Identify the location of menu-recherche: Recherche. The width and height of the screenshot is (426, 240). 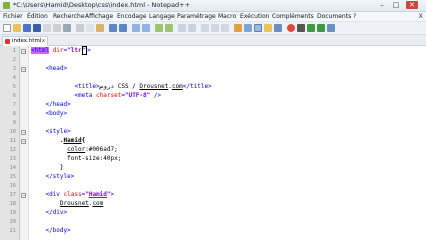
(69, 16).